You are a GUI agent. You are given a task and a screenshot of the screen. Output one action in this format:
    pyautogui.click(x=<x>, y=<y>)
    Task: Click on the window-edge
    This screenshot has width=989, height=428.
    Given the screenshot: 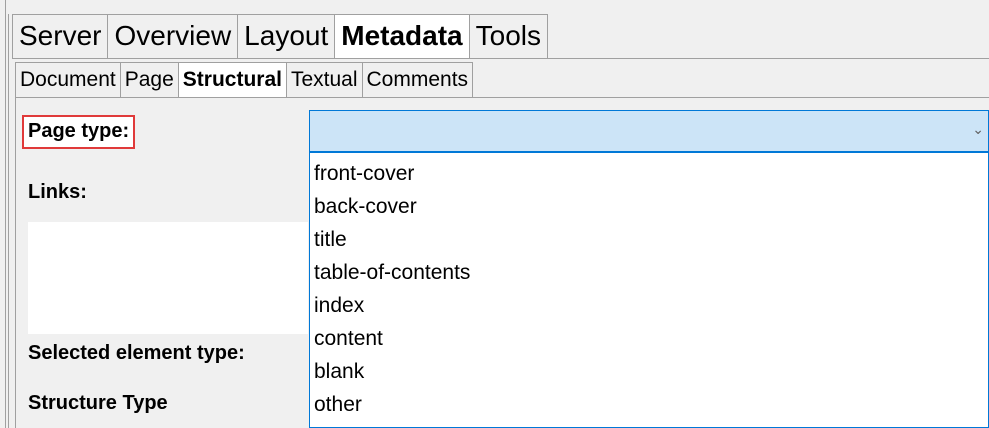 What is the action you would take?
    pyautogui.click(x=3, y=214)
    